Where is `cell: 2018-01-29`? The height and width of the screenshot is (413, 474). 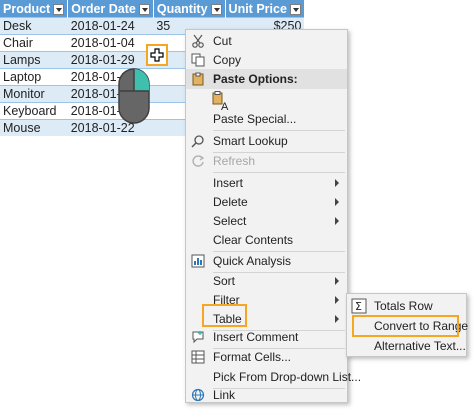 cell: 2018-01-29 is located at coordinates (110, 60).